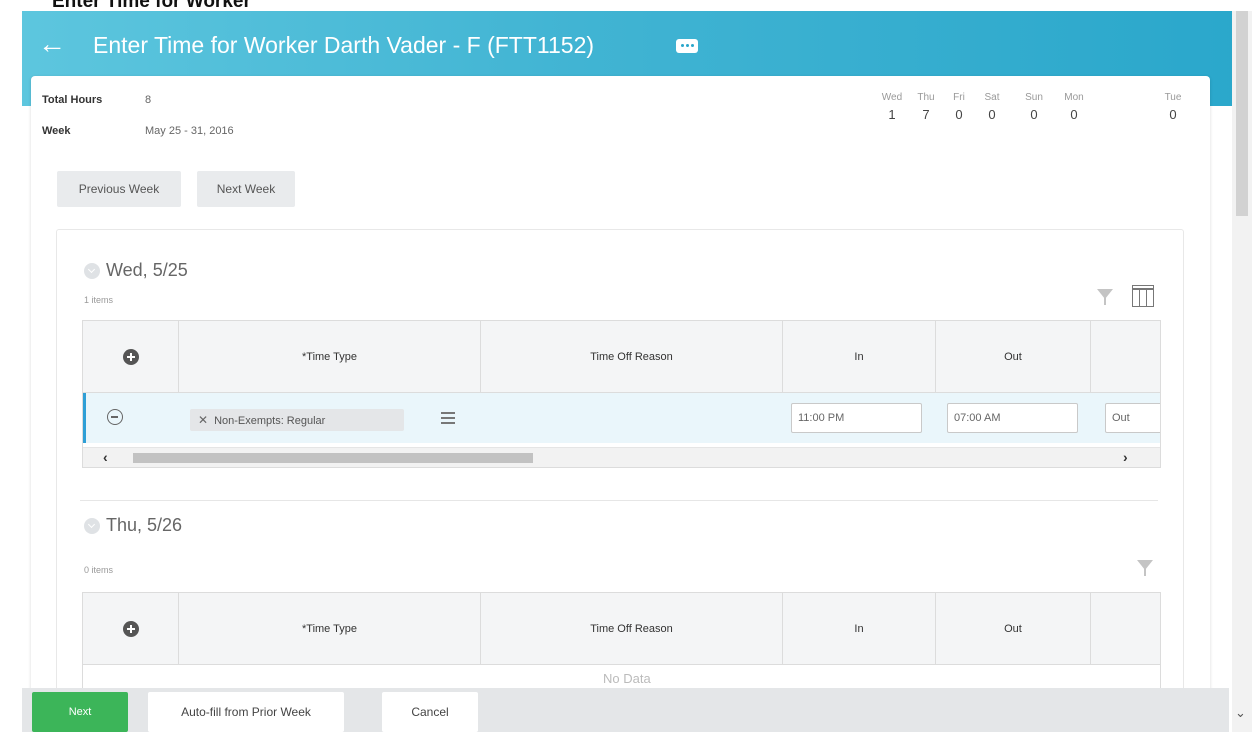 The height and width of the screenshot is (732, 1252). I want to click on in-time-input: 11:00 PM, so click(856, 418).